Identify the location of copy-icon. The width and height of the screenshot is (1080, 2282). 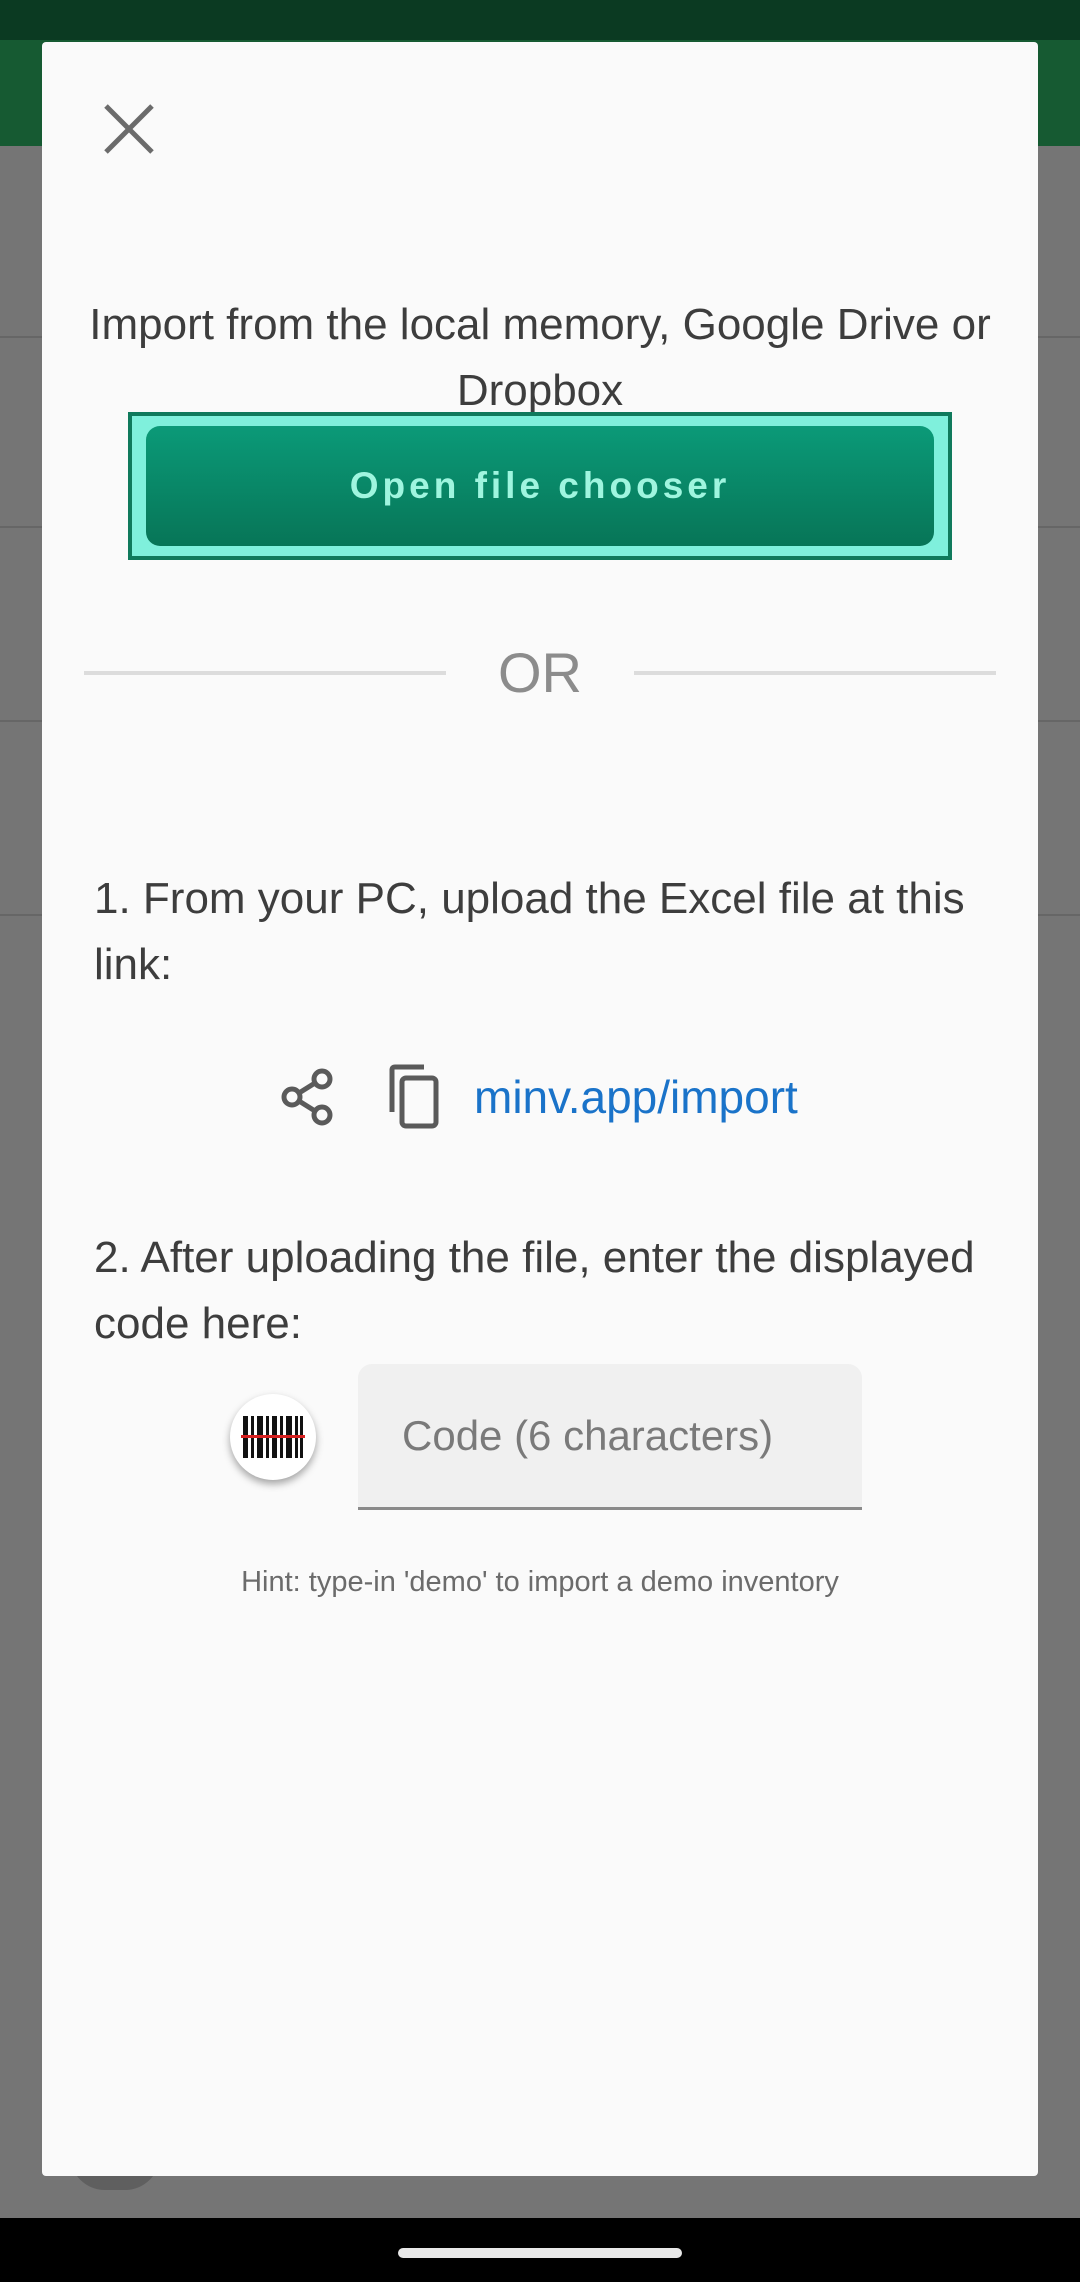
(414, 1096).